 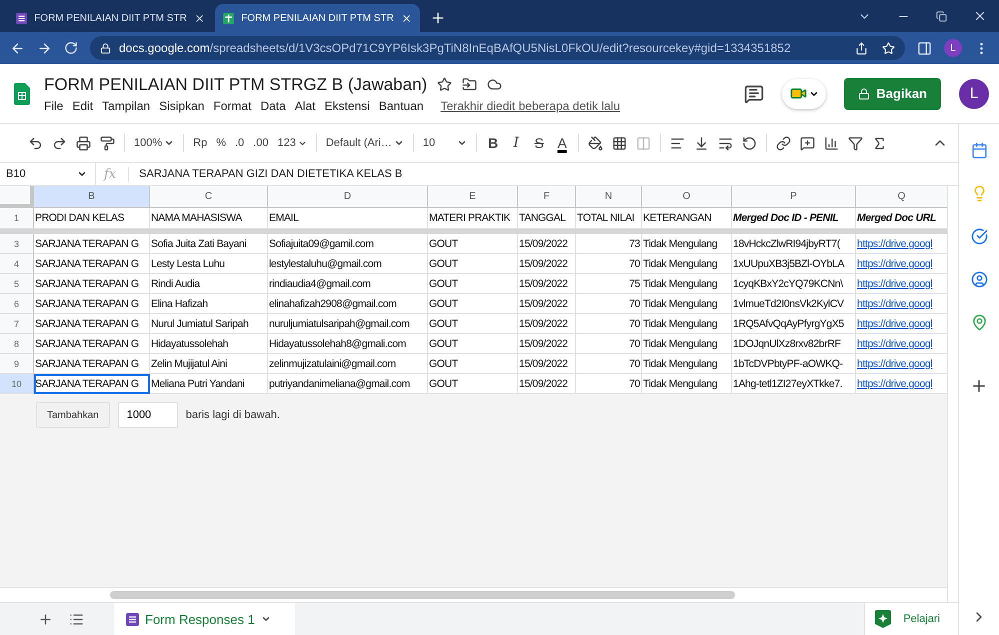 I want to click on column-header: D, so click(x=348, y=197).